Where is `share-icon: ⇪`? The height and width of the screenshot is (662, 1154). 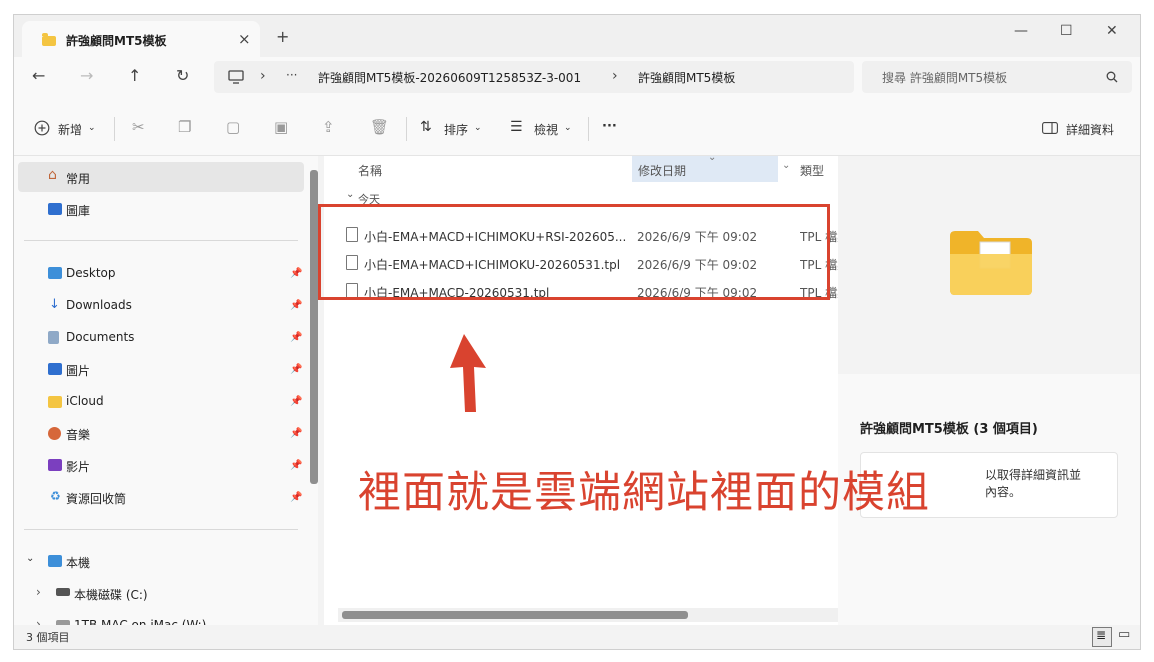 share-icon: ⇪ is located at coordinates (328, 127).